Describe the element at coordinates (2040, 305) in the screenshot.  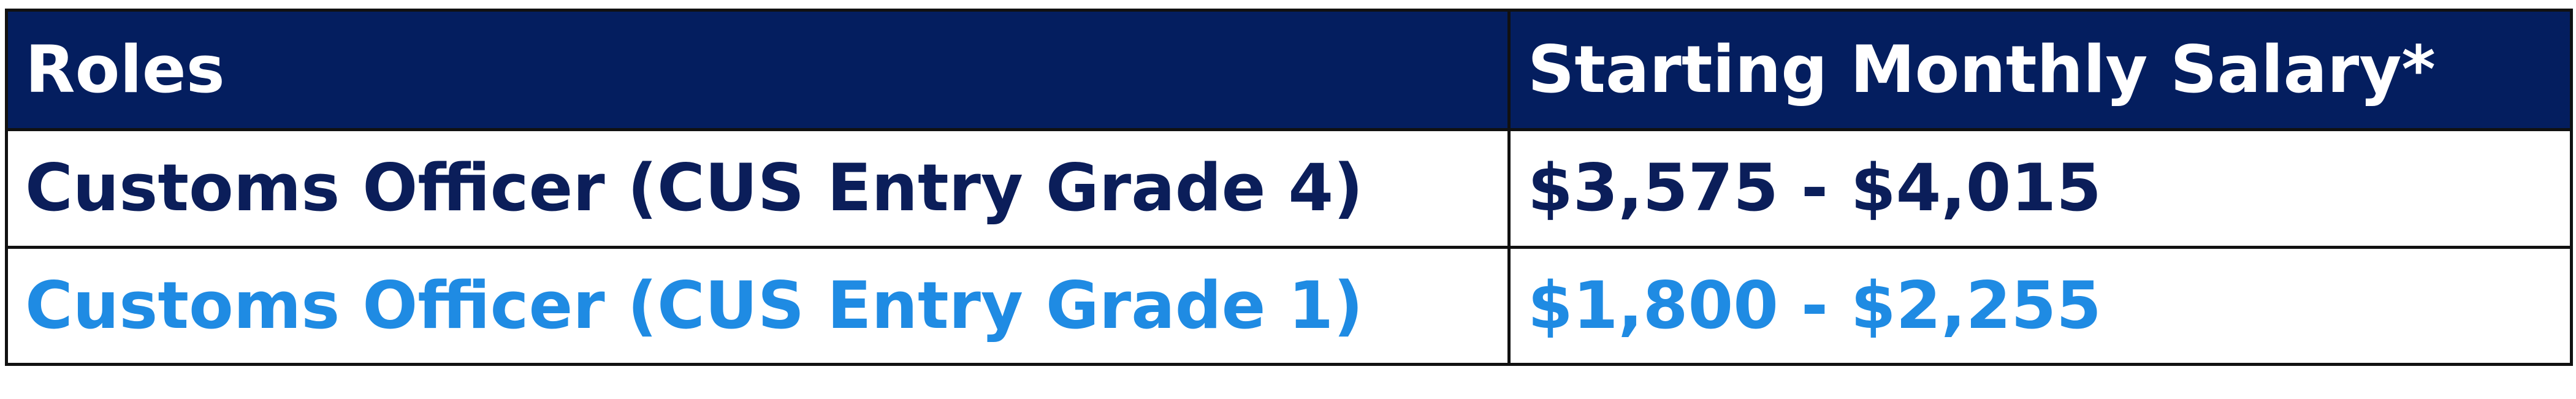
I see `salary-cell: $1,800 - $2,255` at that location.